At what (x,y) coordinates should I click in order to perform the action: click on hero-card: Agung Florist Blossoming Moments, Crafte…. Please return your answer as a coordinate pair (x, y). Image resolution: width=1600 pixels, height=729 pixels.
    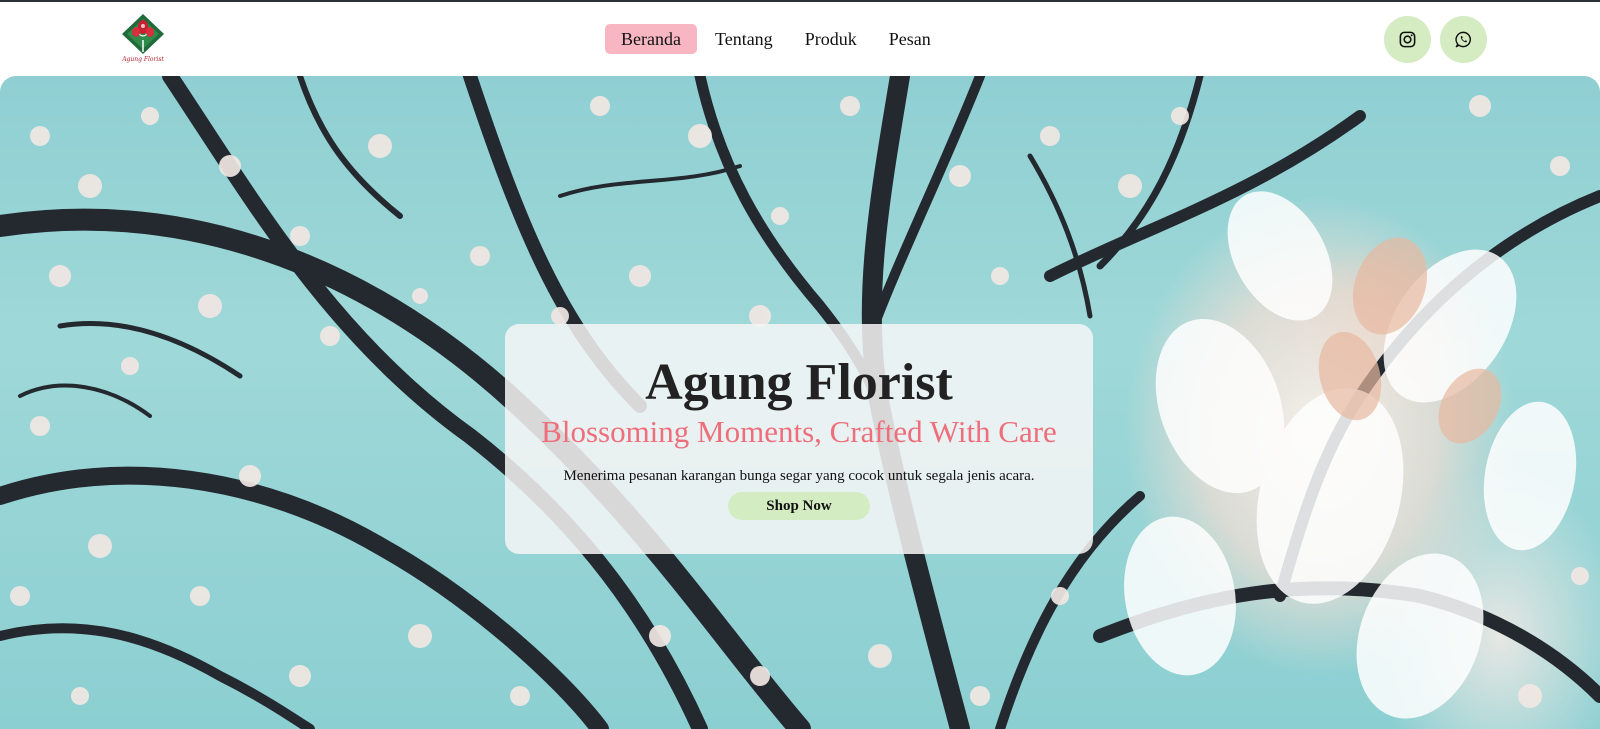
    Looking at the image, I should click on (799, 439).